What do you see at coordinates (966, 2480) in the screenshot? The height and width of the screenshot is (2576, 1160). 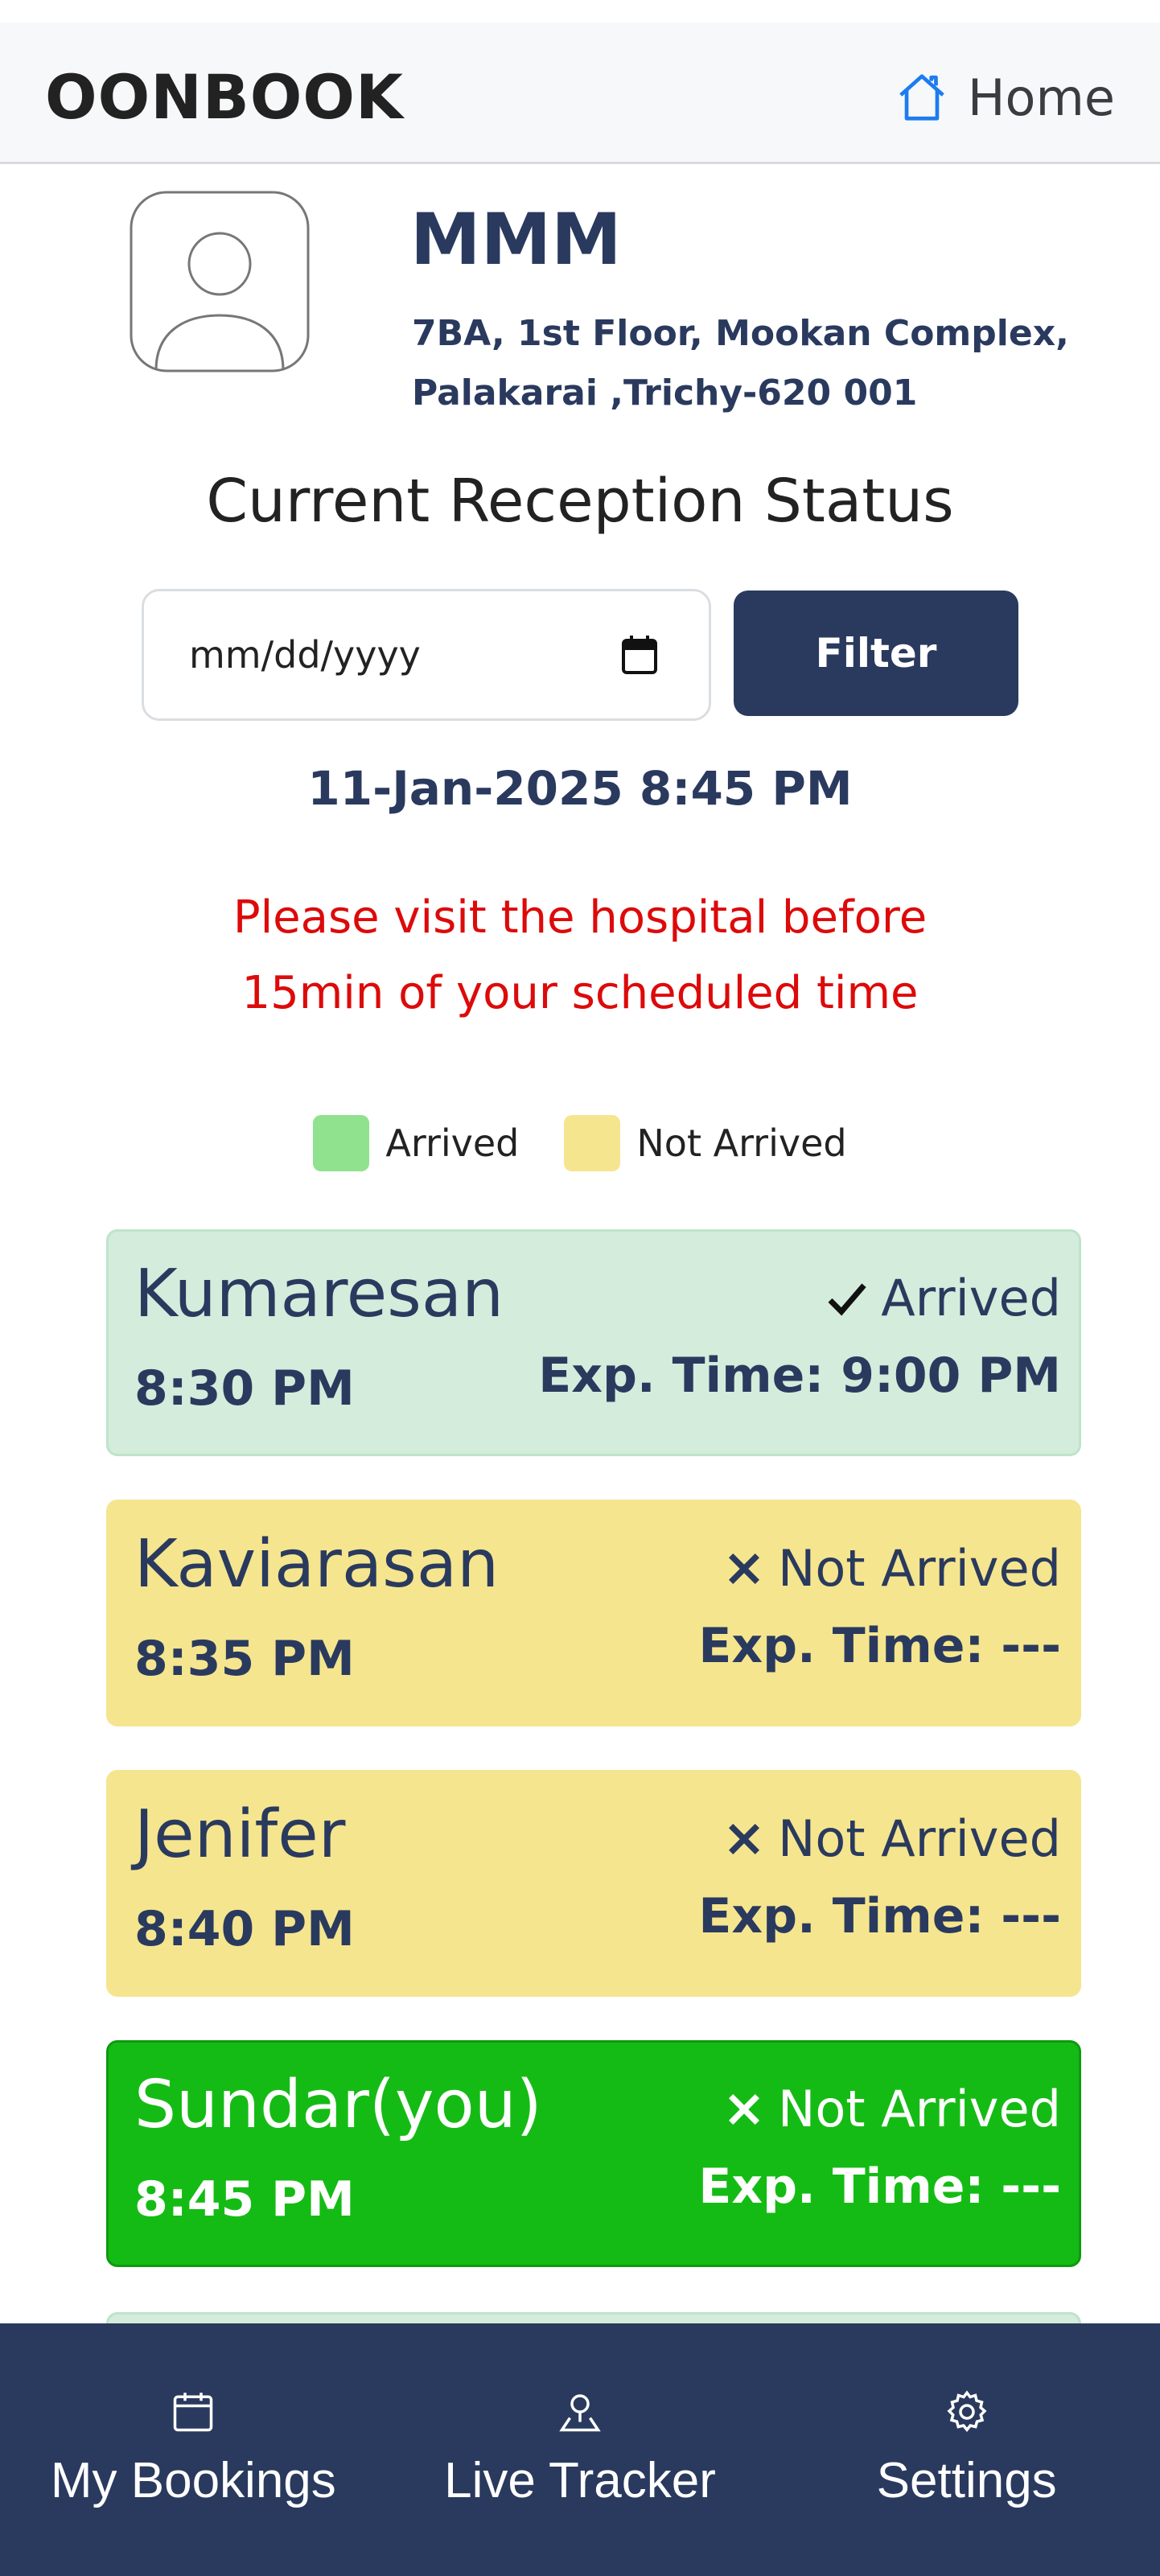 I see `nav-label: Settings` at bounding box center [966, 2480].